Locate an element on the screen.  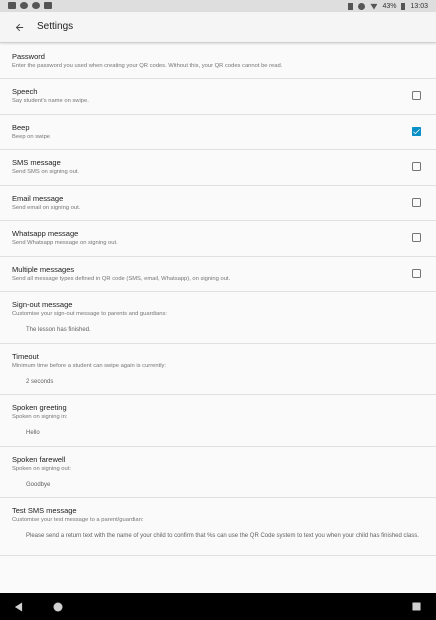
multiple-messages-checkbox is located at coordinates (416, 273).